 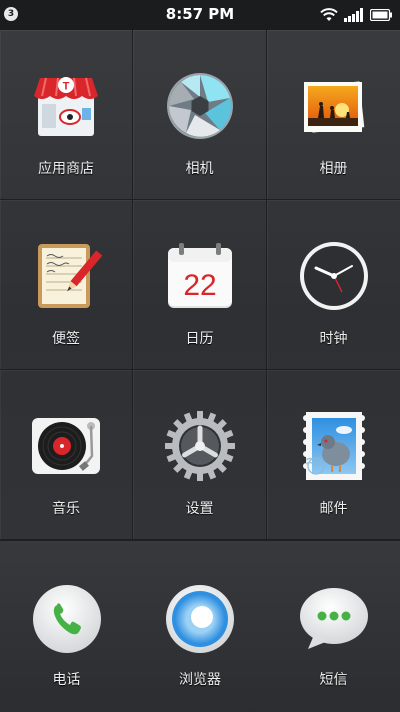 I want to click on gallery-shortcut: 相册, so click(x=333, y=115).